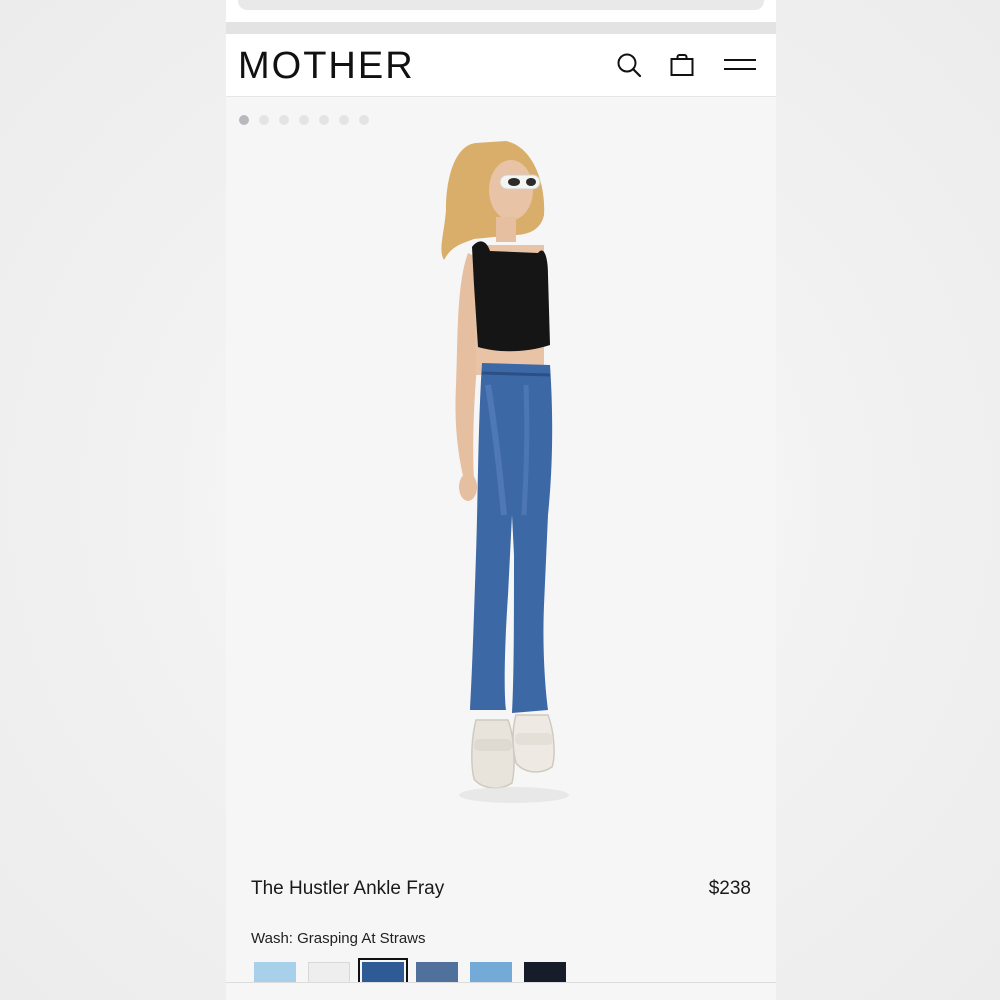  I want to click on address-bar, so click(501, 5).